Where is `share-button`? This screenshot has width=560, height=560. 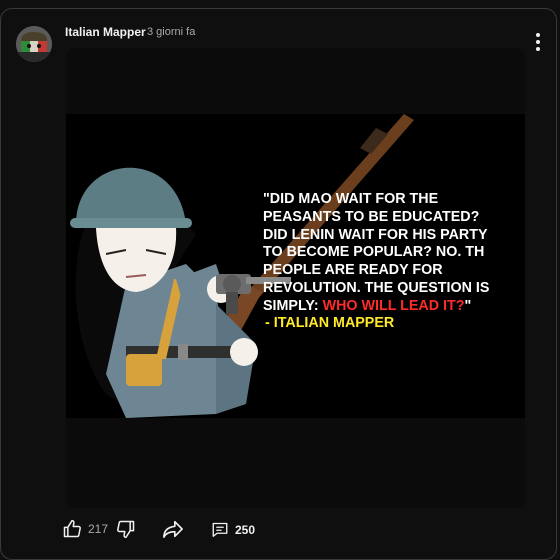
share-button is located at coordinates (173, 529).